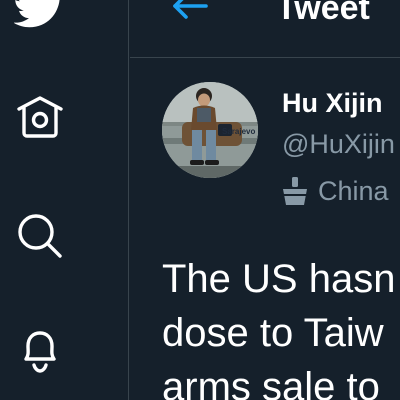 This screenshot has height=400, width=400. I want to click on nav-item-home, so click(40, 118).